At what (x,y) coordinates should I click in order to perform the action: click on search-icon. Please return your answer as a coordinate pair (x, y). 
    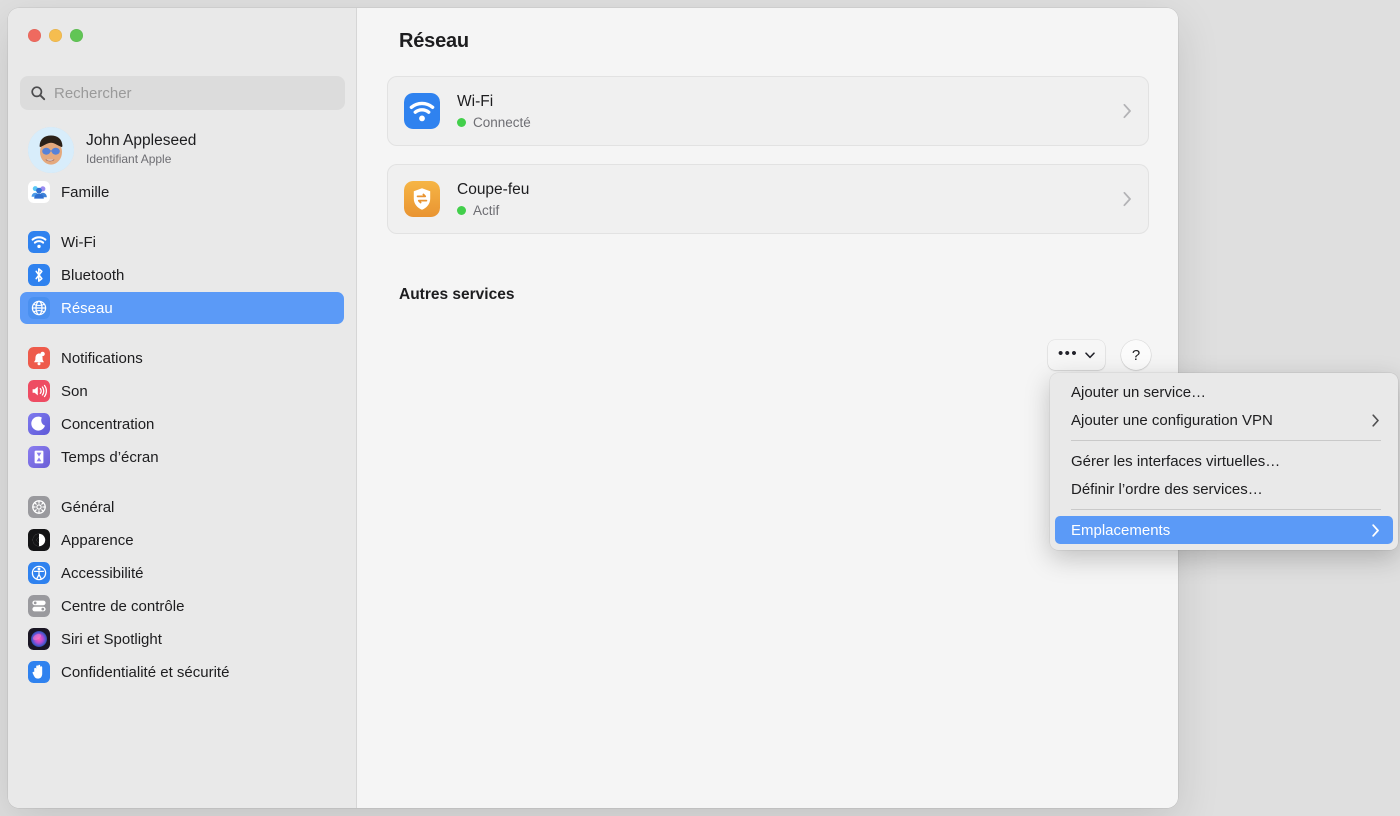
    Looking at the image, I should click on (38, 93).